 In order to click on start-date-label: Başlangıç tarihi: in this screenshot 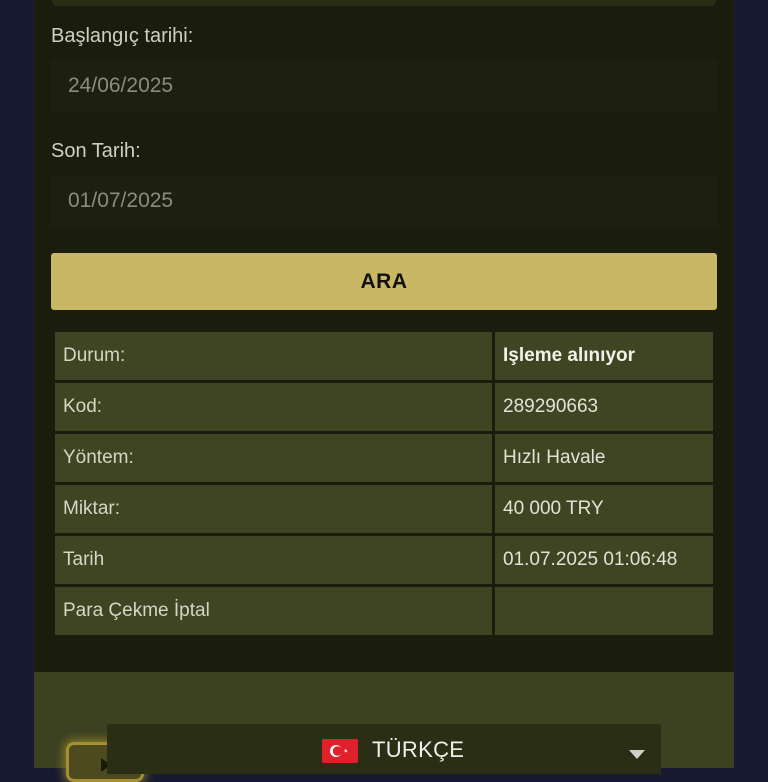, I will do `click(122, 36)`.